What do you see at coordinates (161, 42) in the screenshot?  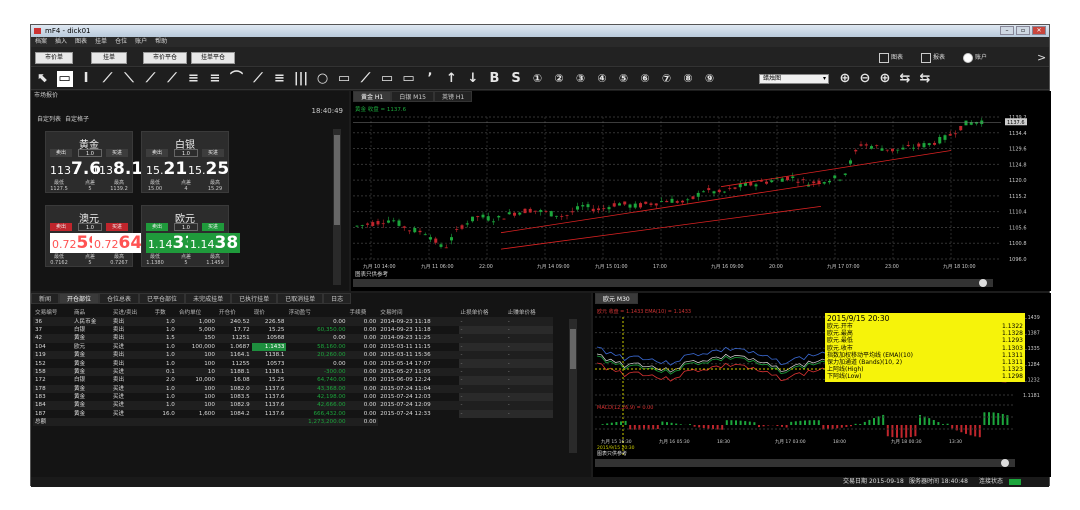 I see `menu-help: 帮助` at bounding box center [161, 42].